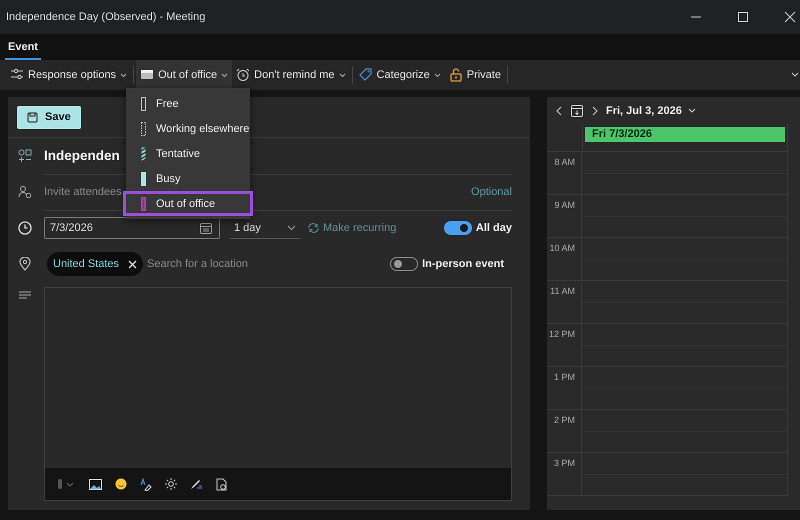  What do you see at coordinates (291, 75) in the screenshot?
I see `toolbar-button: Don't remind me` at bounding box center [291, 75].